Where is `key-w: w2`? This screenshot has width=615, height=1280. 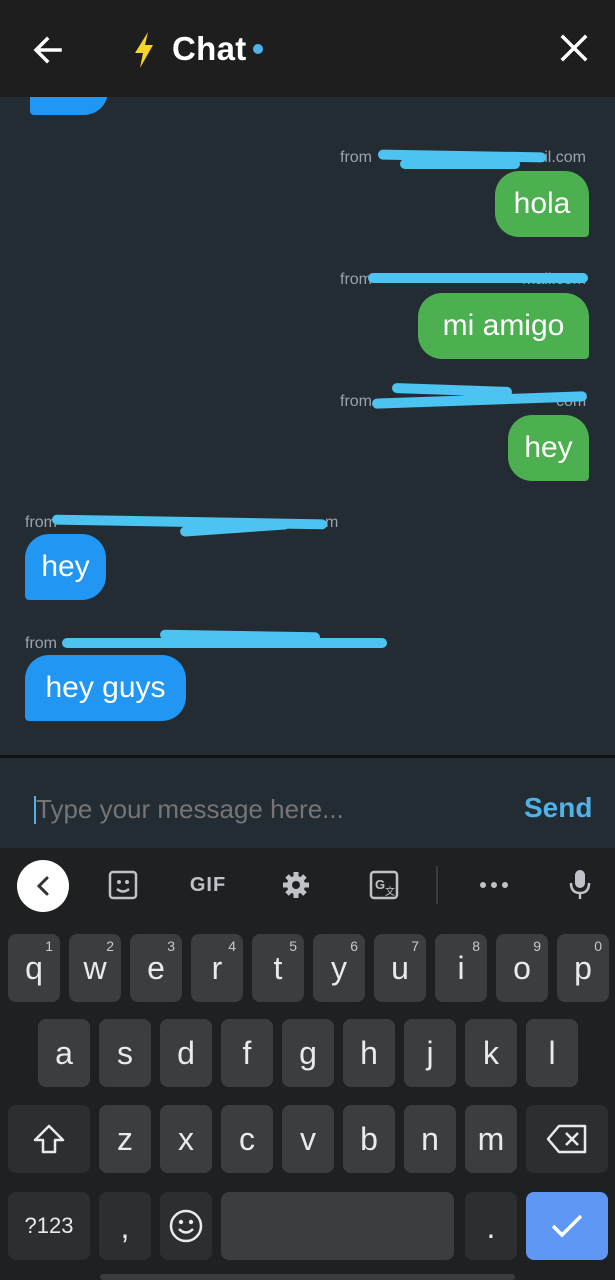
key-w: w2 is located at coordinates (95, 968).